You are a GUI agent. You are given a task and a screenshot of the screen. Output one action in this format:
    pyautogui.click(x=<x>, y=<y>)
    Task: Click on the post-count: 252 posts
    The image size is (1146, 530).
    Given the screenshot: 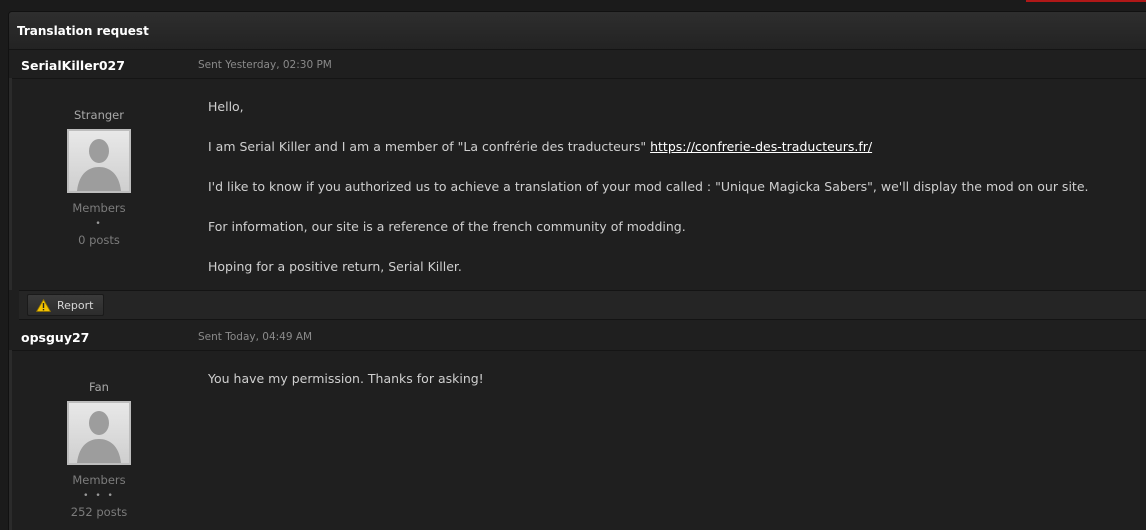 What is the action you would take?
    pyautogui.click(x=99, y=512)
    